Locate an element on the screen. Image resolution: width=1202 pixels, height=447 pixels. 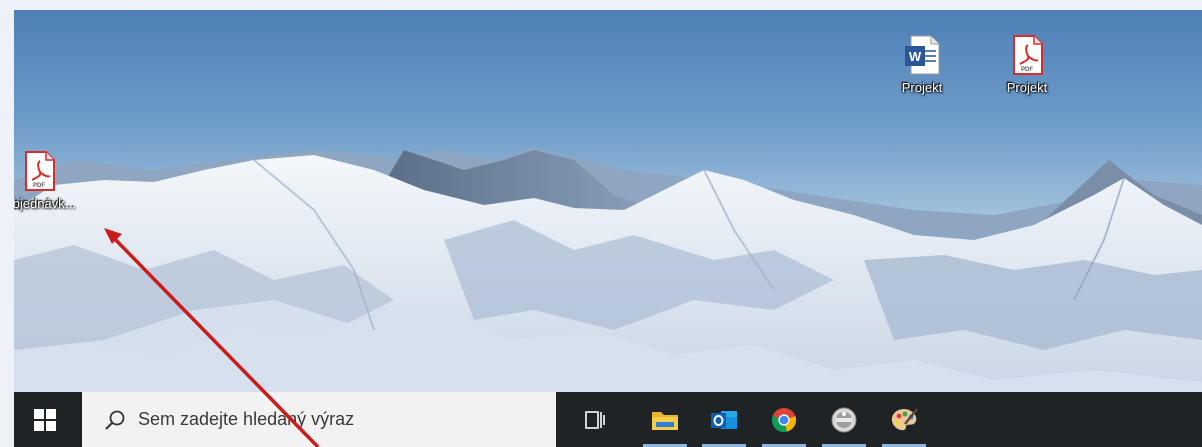
folder-icon is located at coordinates (665, 420).